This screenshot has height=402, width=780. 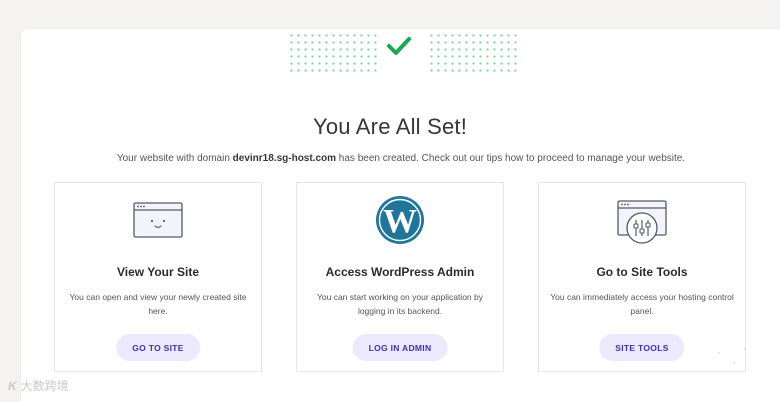 What do you see at coordinates (400, 347) in the screenshot?
I see `log-in-admin-button: LOG IN ADMIN` at bounding box center [400, 347].